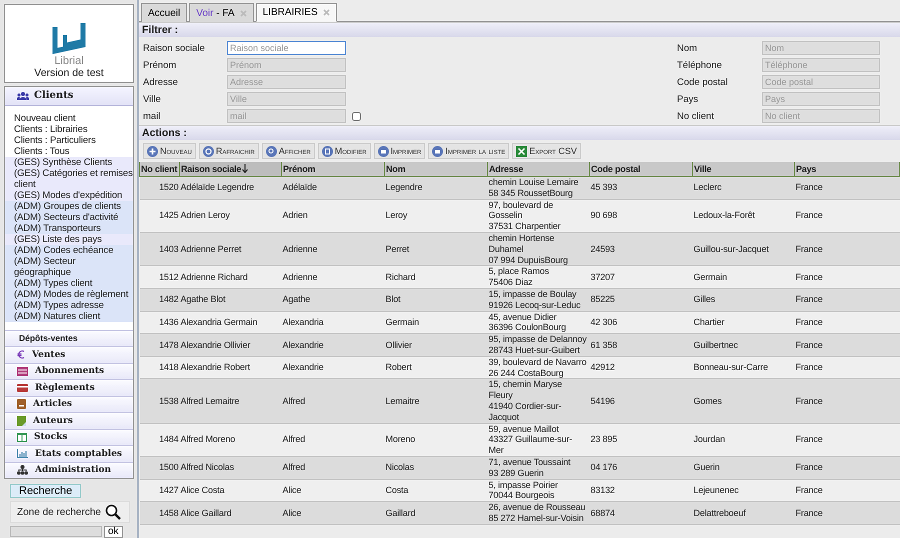  What do you see at coordinates (743, 468) in the screenshot?
I see `table-cell: Guerin` at bounding box center [743, 468].